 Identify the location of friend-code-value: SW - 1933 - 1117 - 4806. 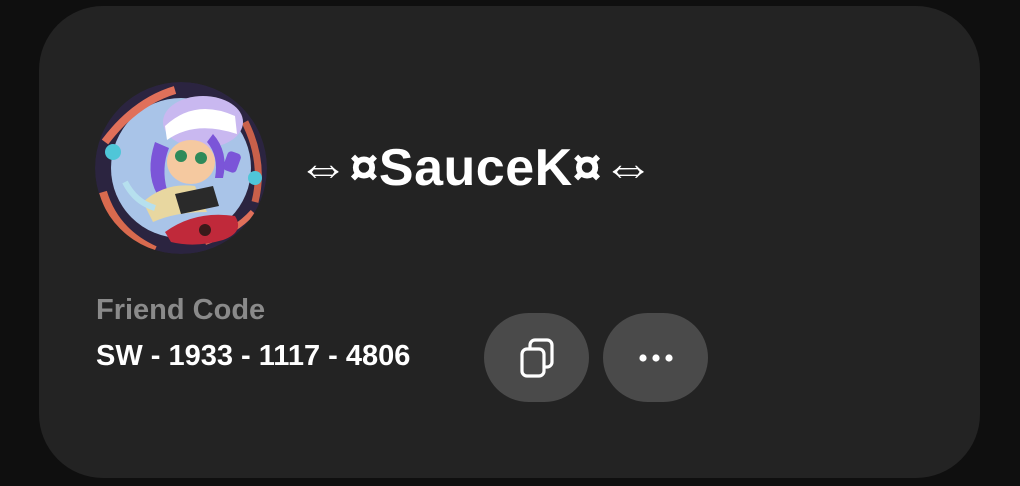
(253, 356).